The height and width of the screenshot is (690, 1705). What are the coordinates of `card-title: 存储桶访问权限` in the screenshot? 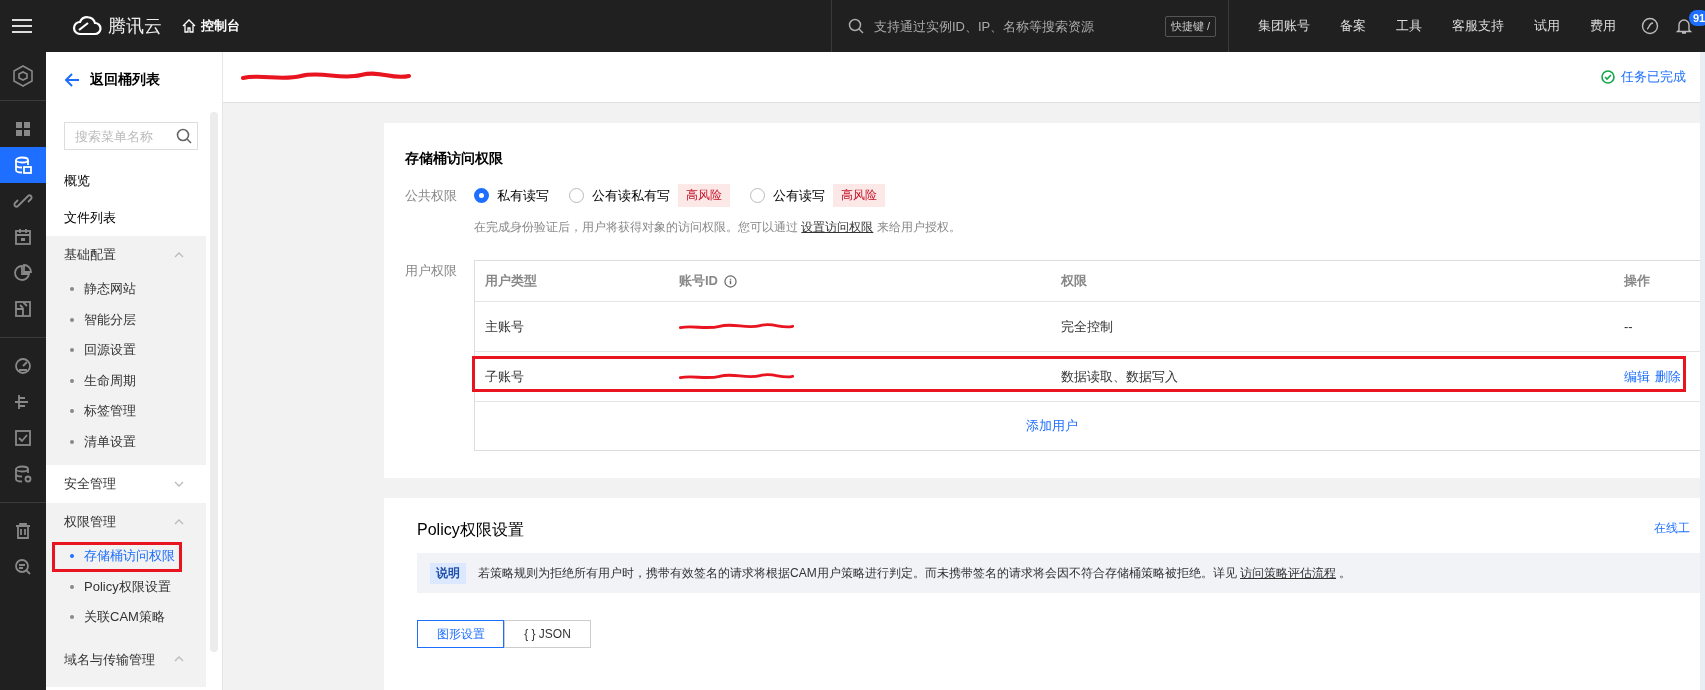 It's located at (454, 159).